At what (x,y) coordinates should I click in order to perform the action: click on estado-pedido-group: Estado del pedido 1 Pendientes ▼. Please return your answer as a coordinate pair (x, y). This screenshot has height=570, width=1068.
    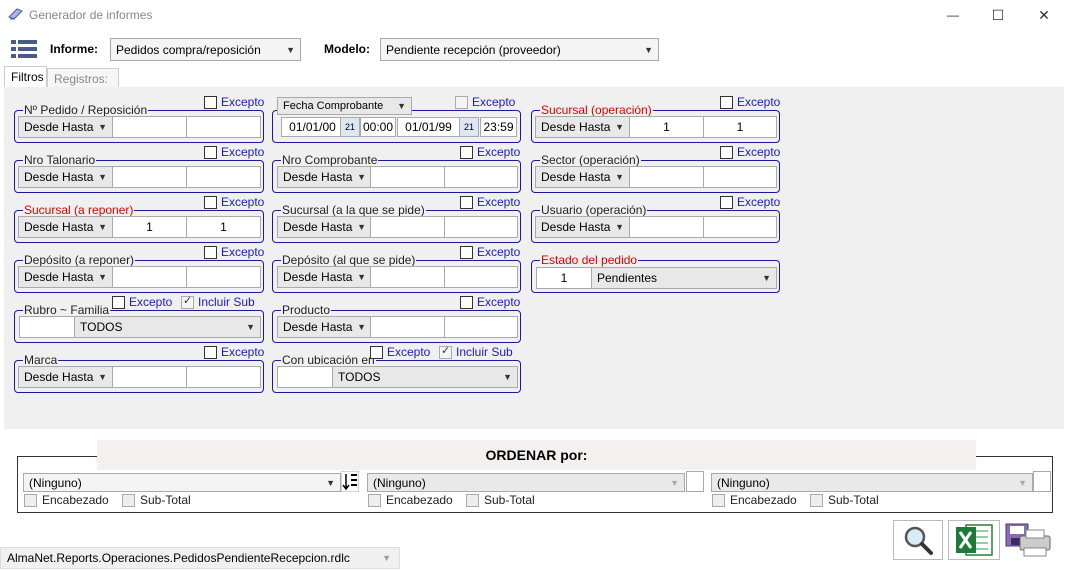
    Looking at the image, I should click on (655, 273).